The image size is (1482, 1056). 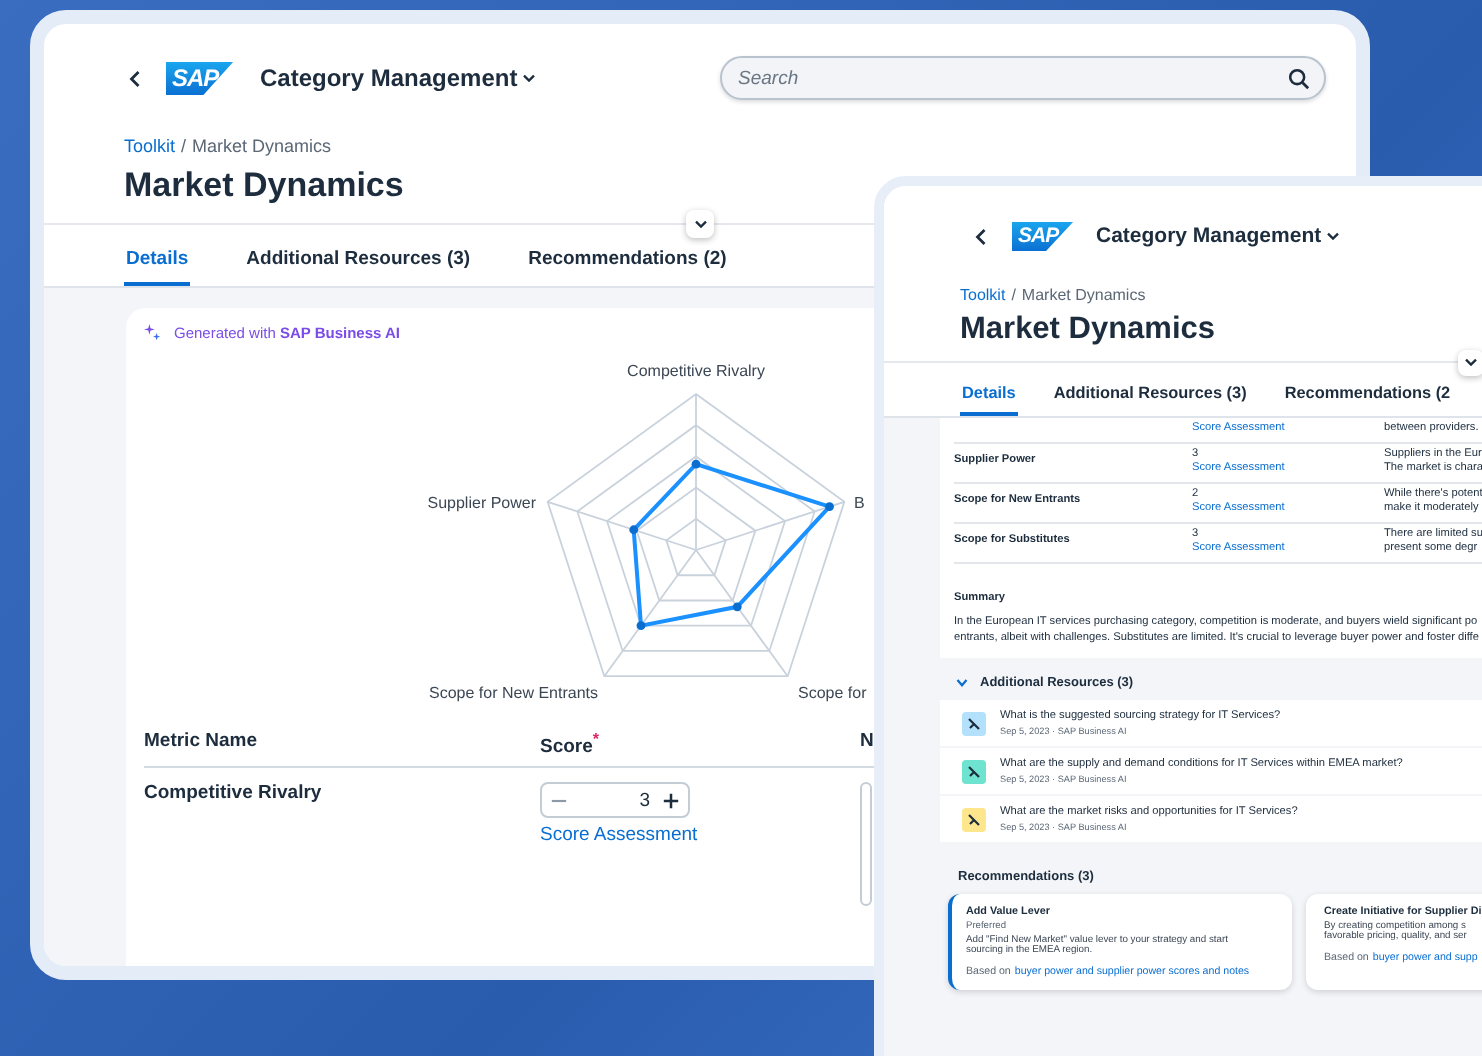 What do you see at coordinates (615, 800) in the screenshot?
I see `score-stepper: 3` at bounding box center [615, 800].